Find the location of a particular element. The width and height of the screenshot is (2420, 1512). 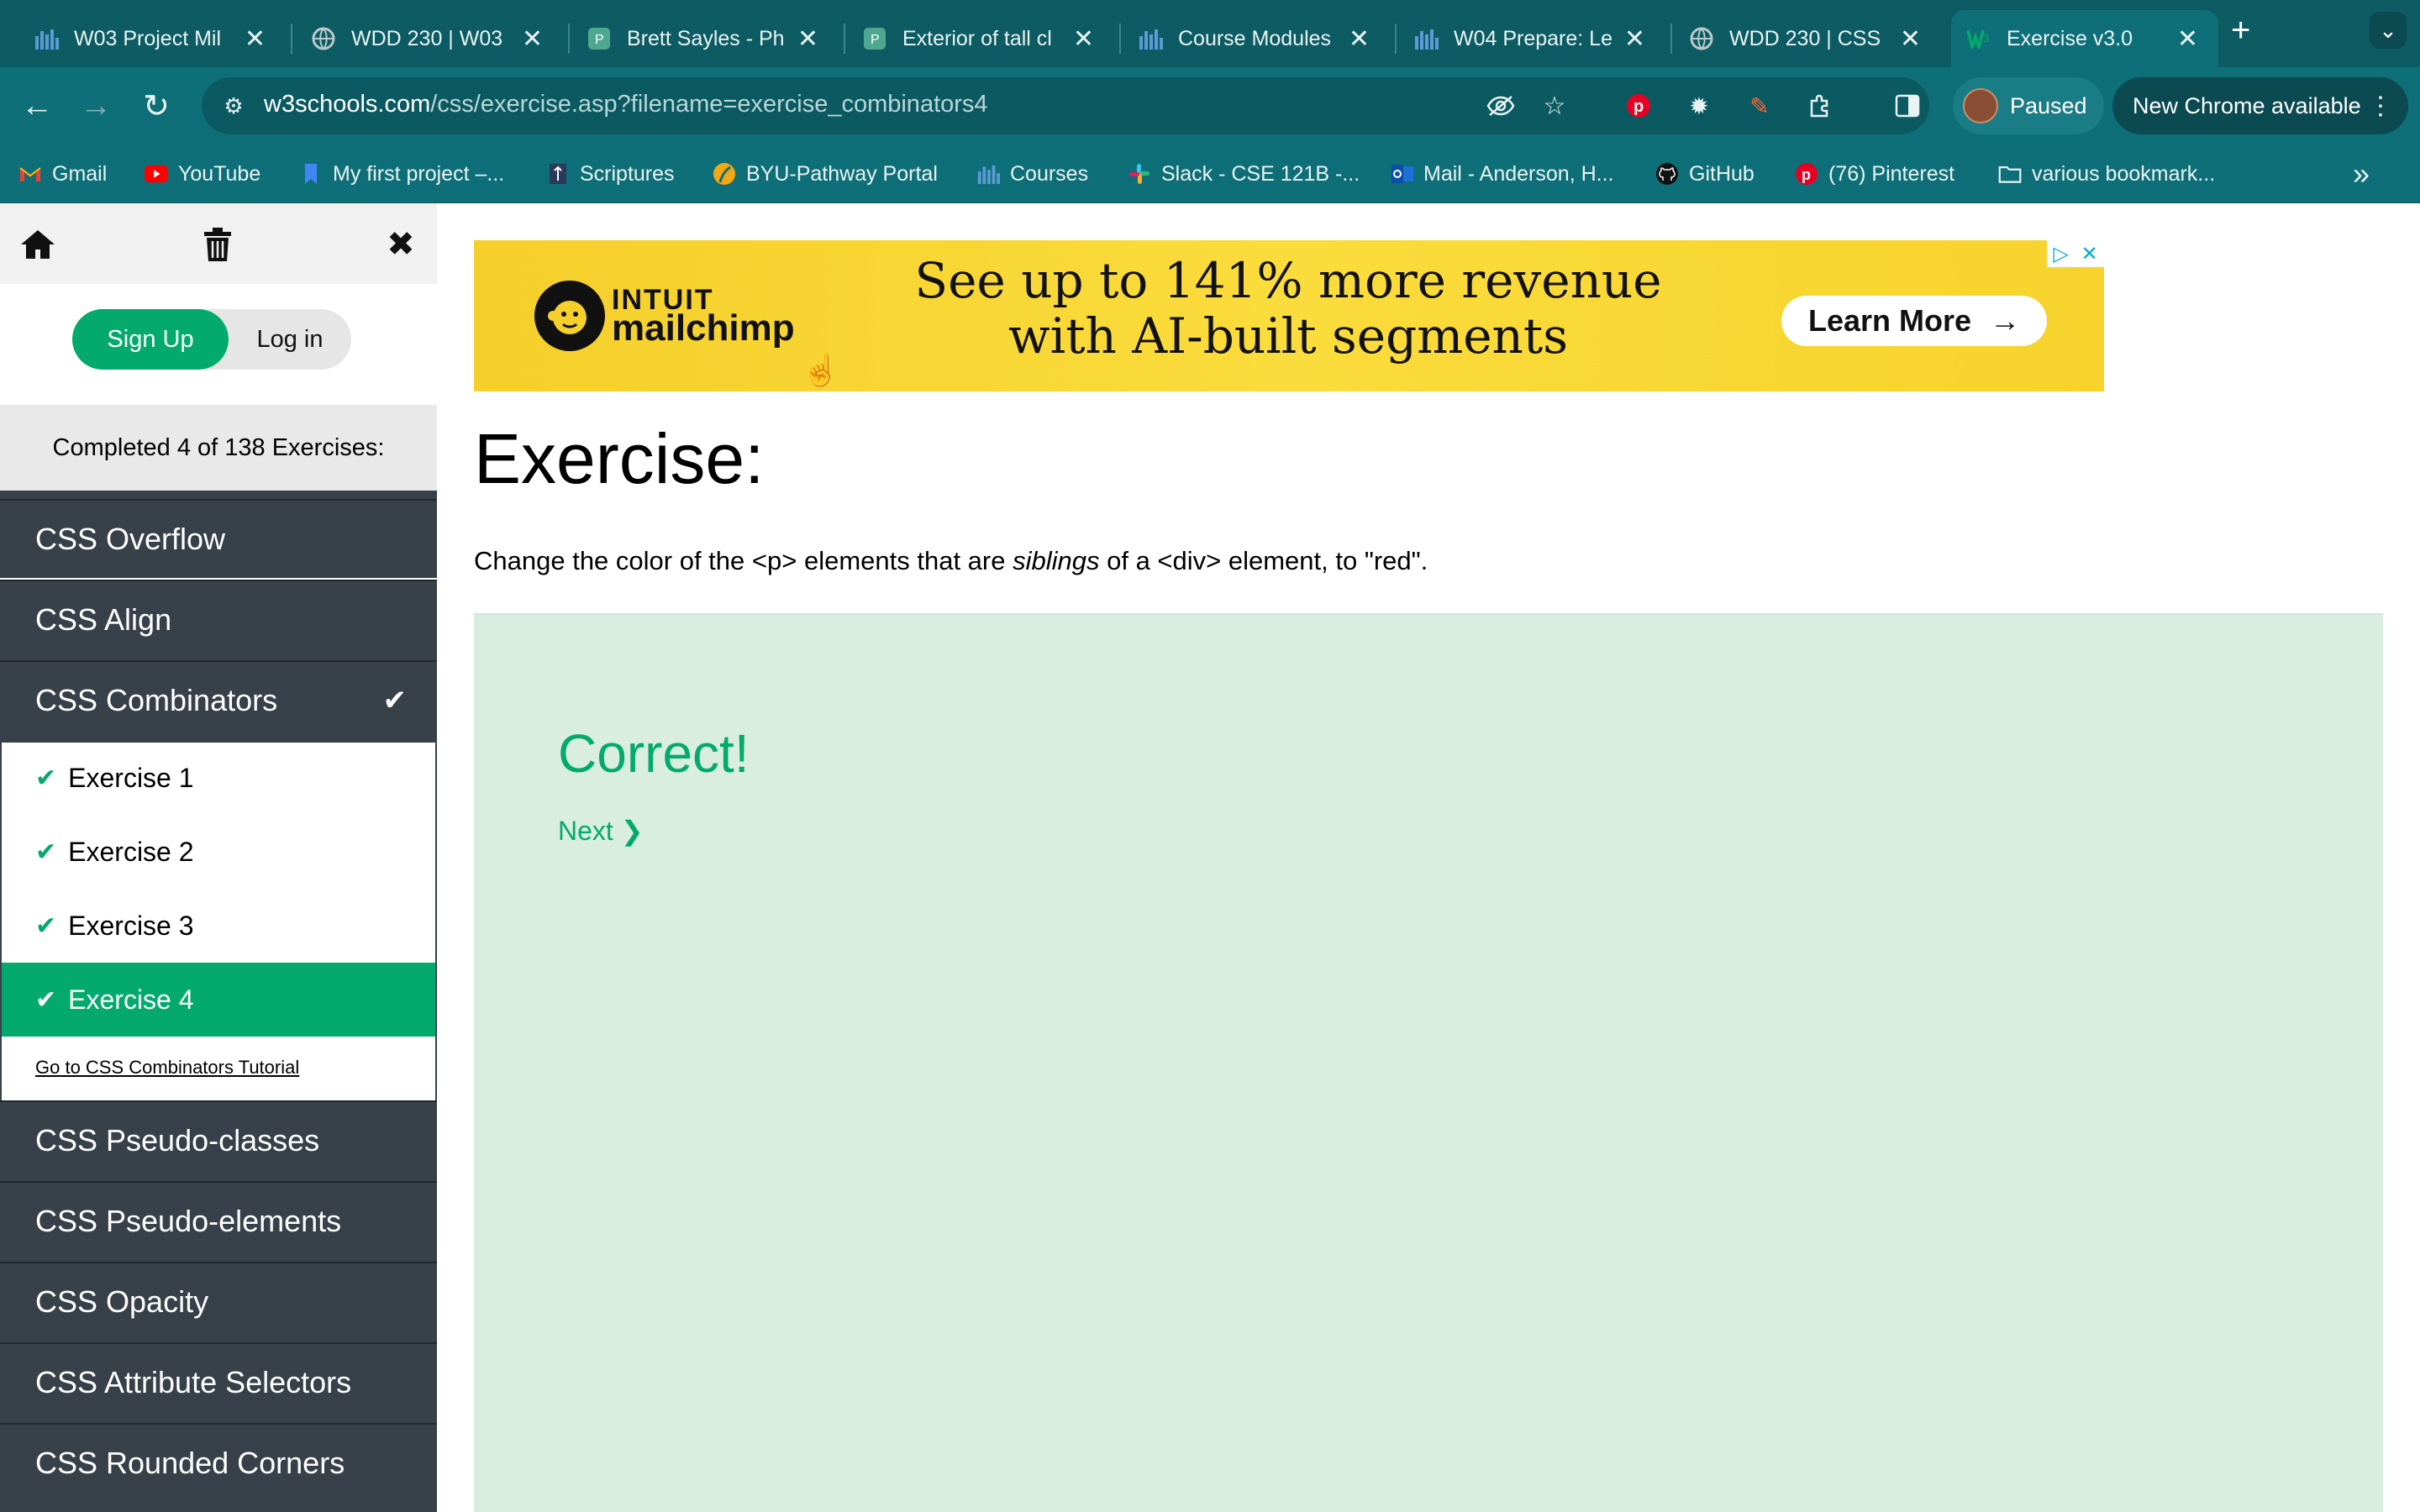

extensions-icon is located at coordinates (1820, 105).